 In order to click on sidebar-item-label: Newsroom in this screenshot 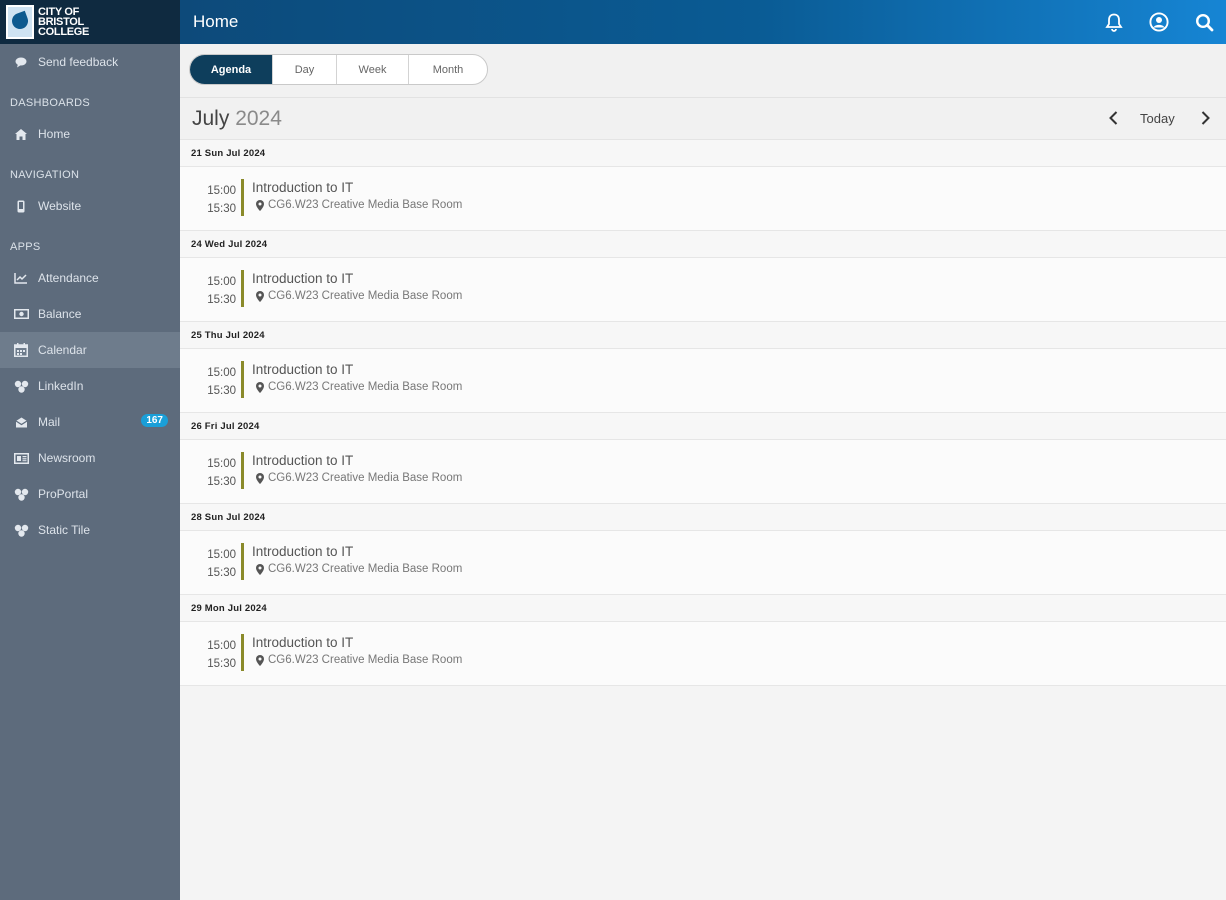, I will do `click(67, 458)`.